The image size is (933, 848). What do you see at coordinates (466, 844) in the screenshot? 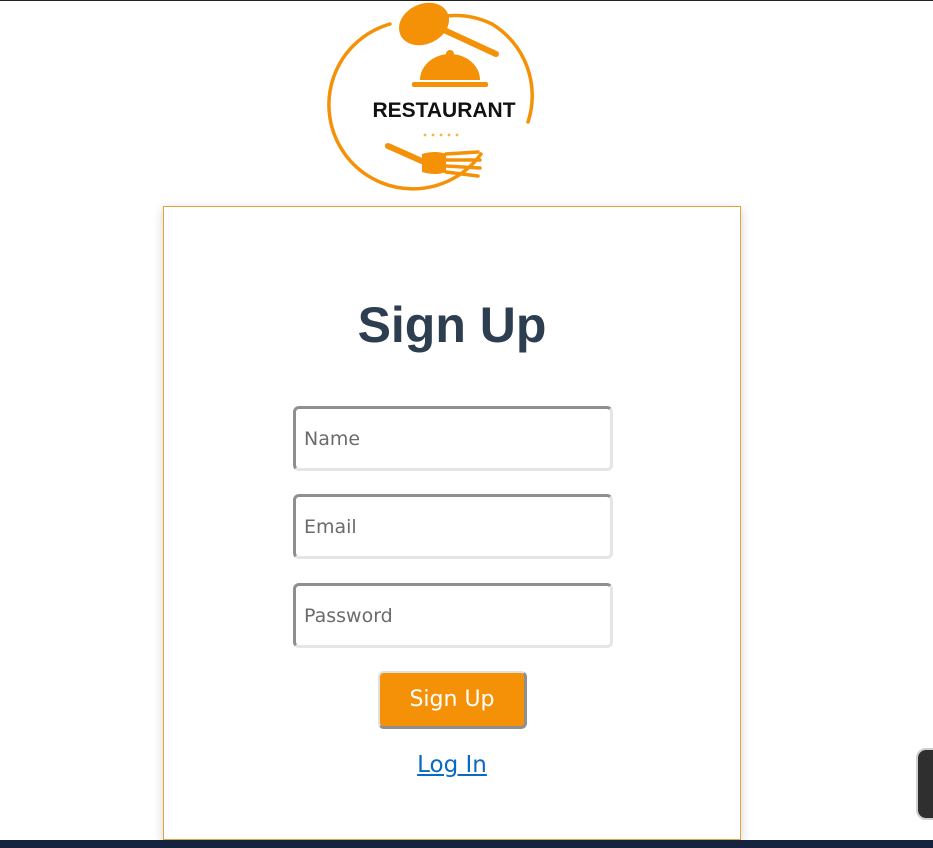
I see `footer-bar` at bounding box center [466, 844].